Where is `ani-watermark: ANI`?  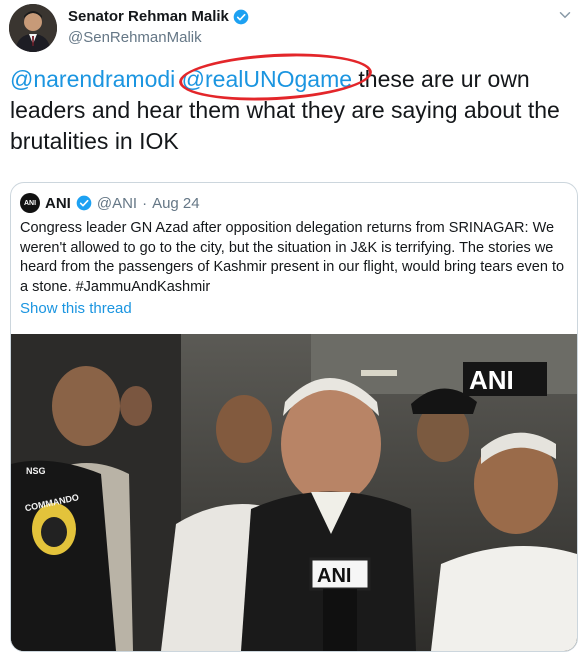
ani-watermark: ANI is located at coordinates (491, 380).